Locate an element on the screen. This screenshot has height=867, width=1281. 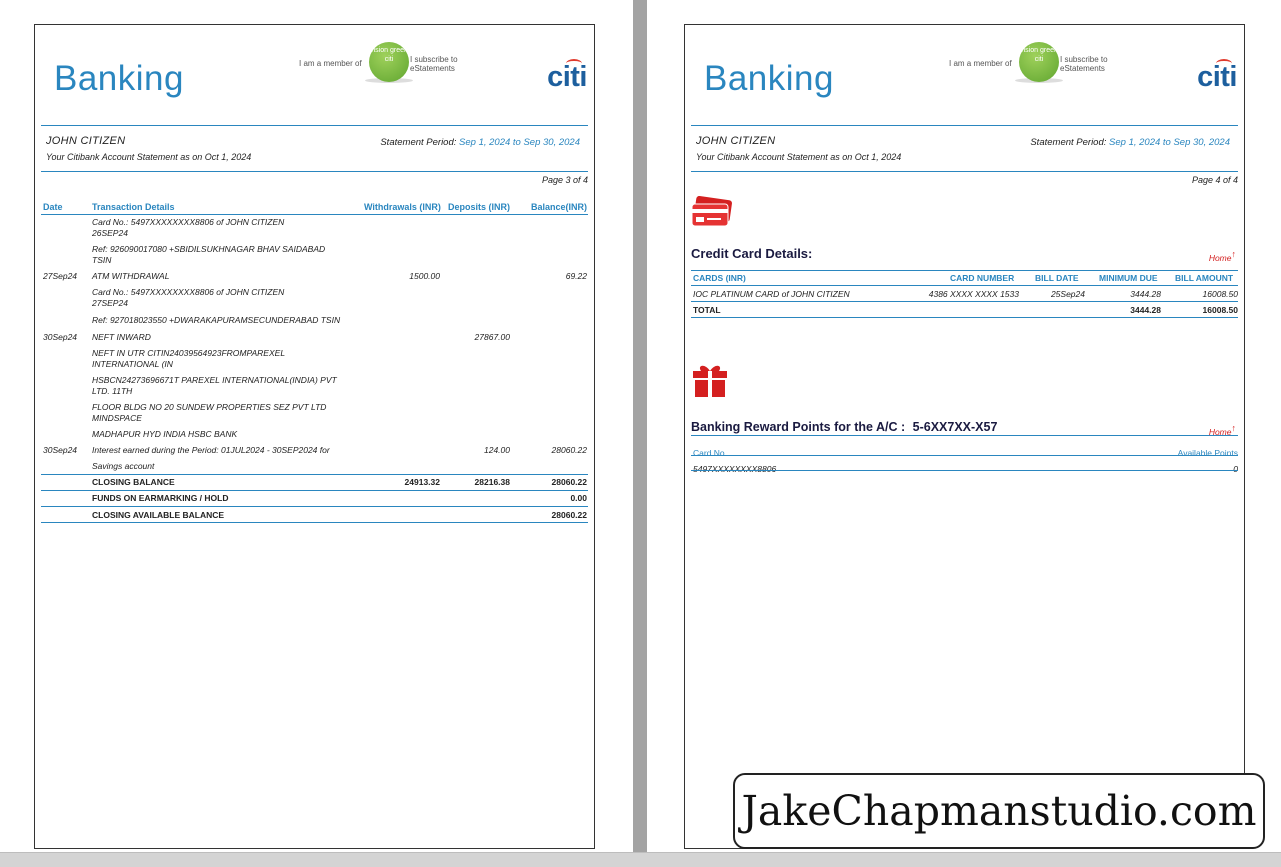
table-row-deposit: 124.00 is located at coordinates (497, 450).